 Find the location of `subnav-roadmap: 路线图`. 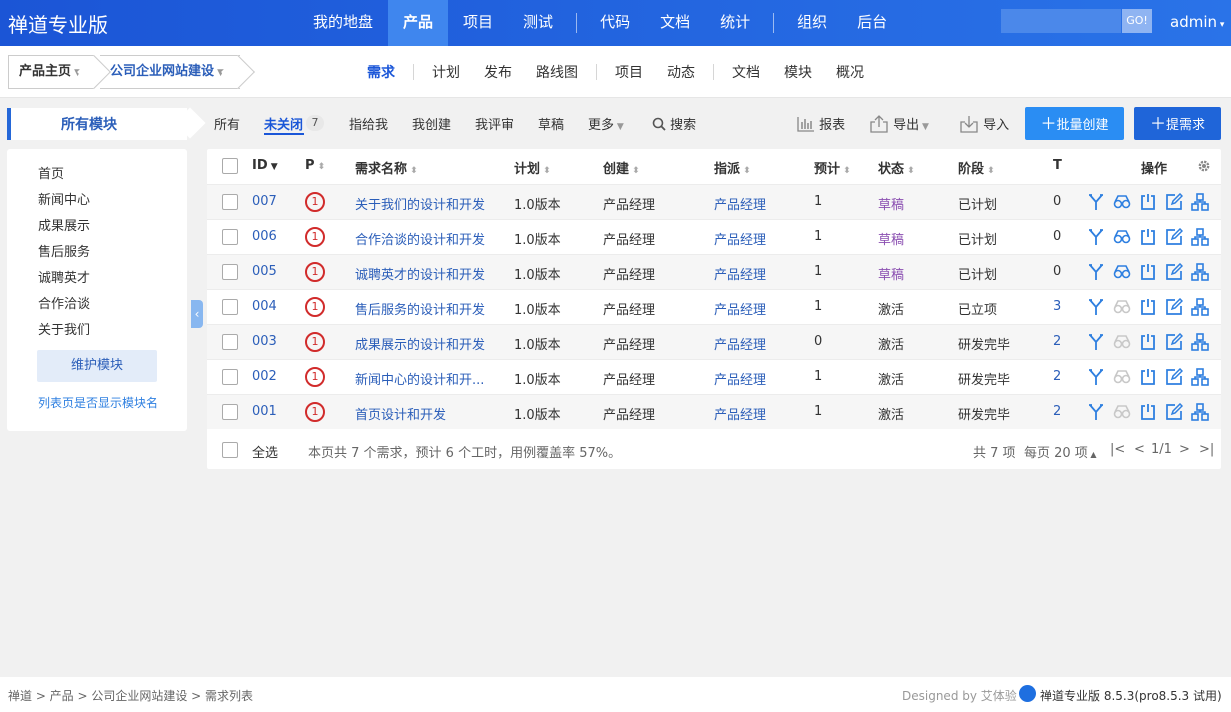

subnav-roadmap: 路线图 is located at coordinates (557, 72).